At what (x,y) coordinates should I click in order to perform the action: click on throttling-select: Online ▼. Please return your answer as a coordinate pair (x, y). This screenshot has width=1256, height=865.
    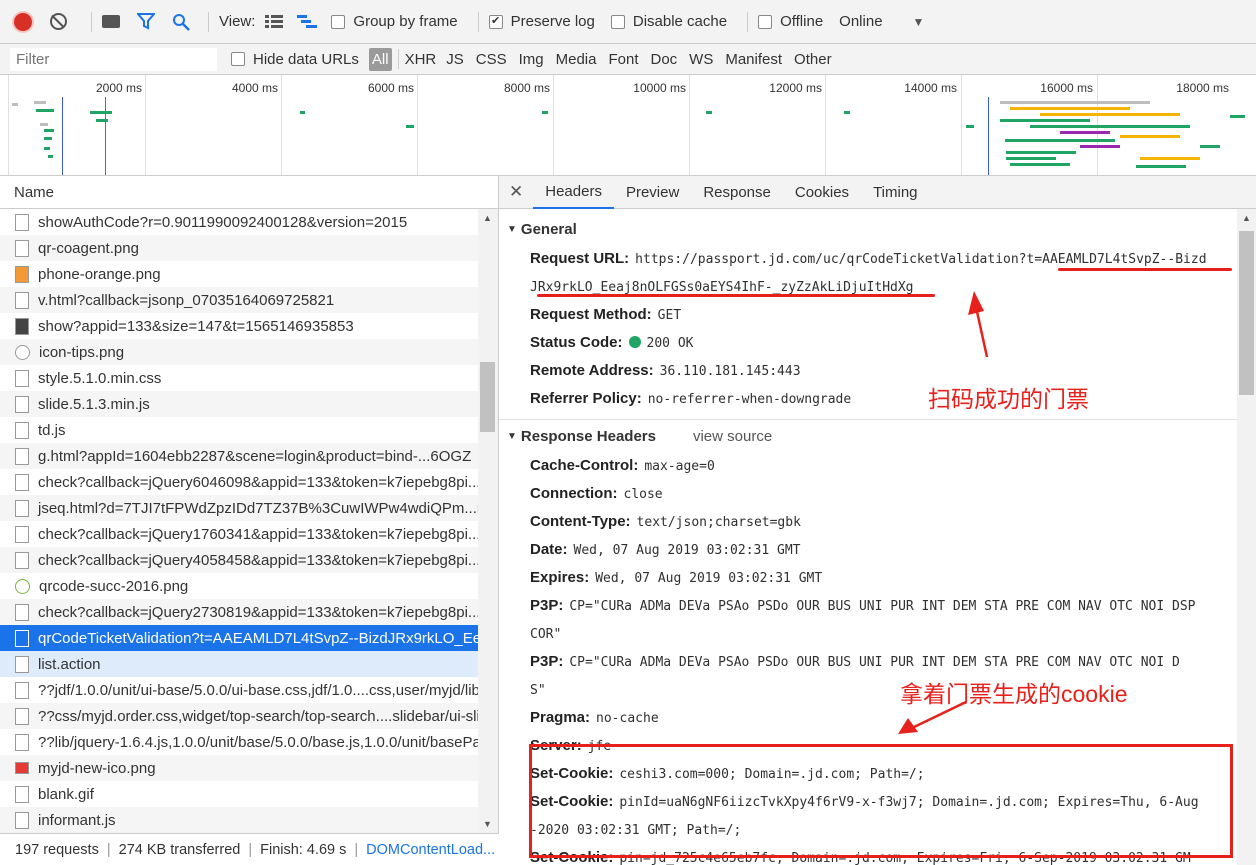
    Looking at the image, I should click on (881, 21).